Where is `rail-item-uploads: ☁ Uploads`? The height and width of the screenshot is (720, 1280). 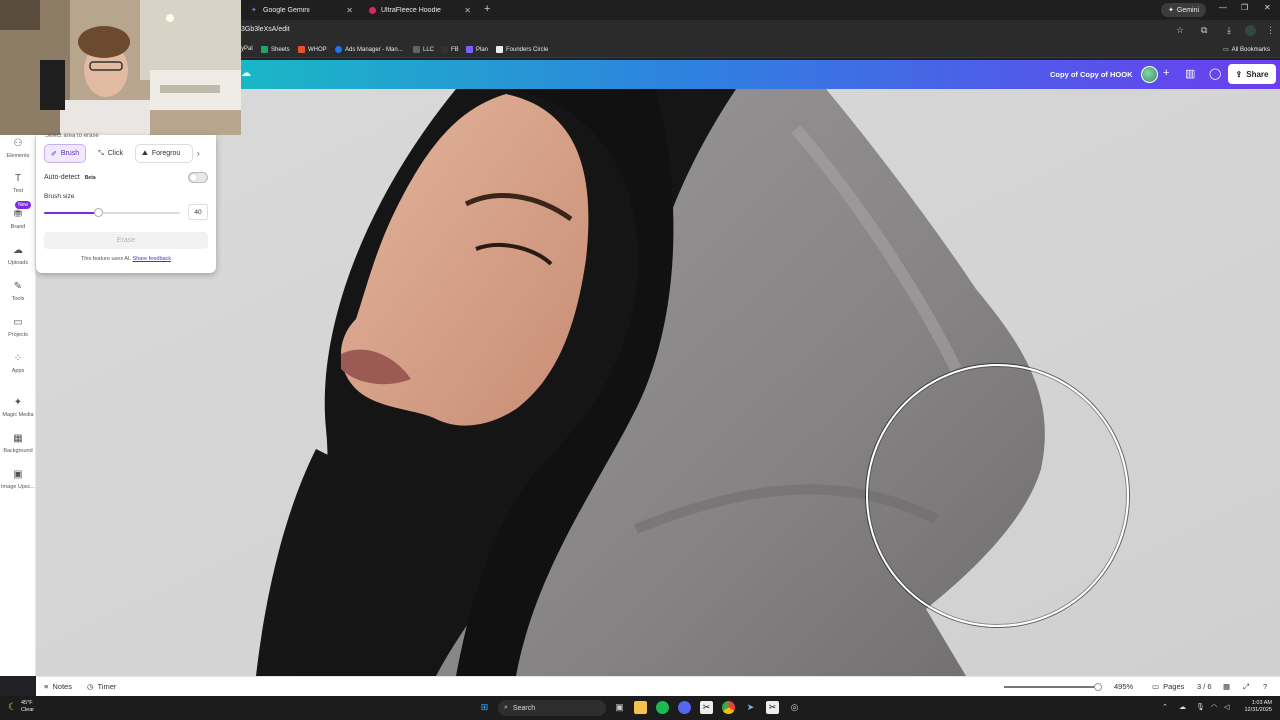
rail-item-uploads: ☁ Uploads is located at coordinates (18, 255).